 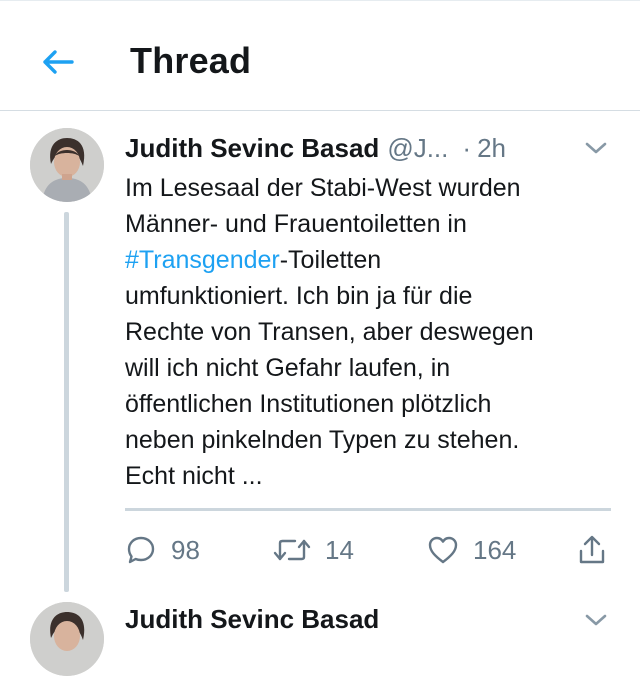 What do you see at coordinates (288, 368) in the screenshot?
I see `tweet-line: will ich nicht Gefahr laufen, in` at bounding box center [288, 368].